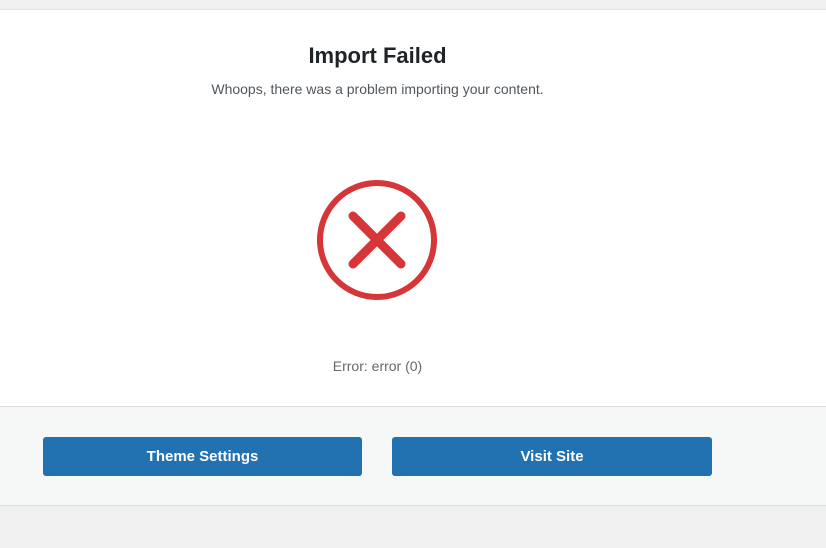  Describe the element at coordinates (377, 366) in the screenshot. I see `error-message: Error: error (0)` at that location.